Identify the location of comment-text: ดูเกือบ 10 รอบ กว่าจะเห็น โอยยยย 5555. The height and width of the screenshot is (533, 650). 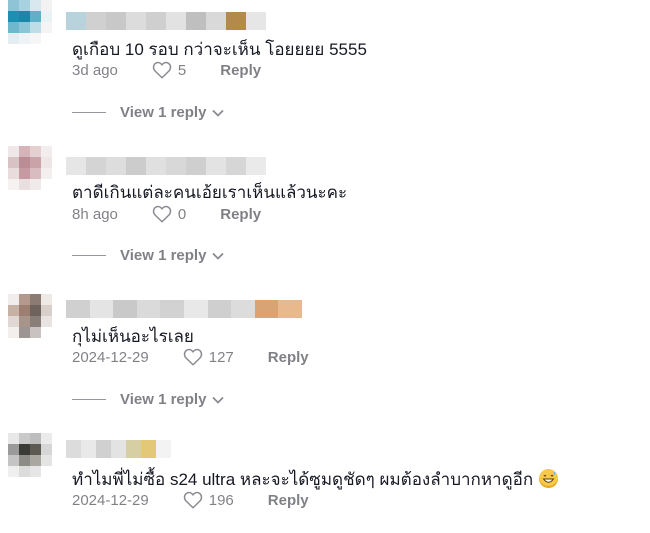
(219, 49).